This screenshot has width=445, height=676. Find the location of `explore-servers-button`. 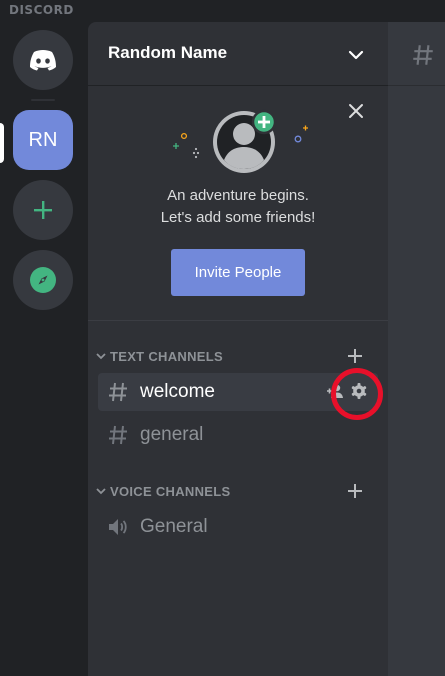

explore-servers-button is located at coordinates (43, 280).